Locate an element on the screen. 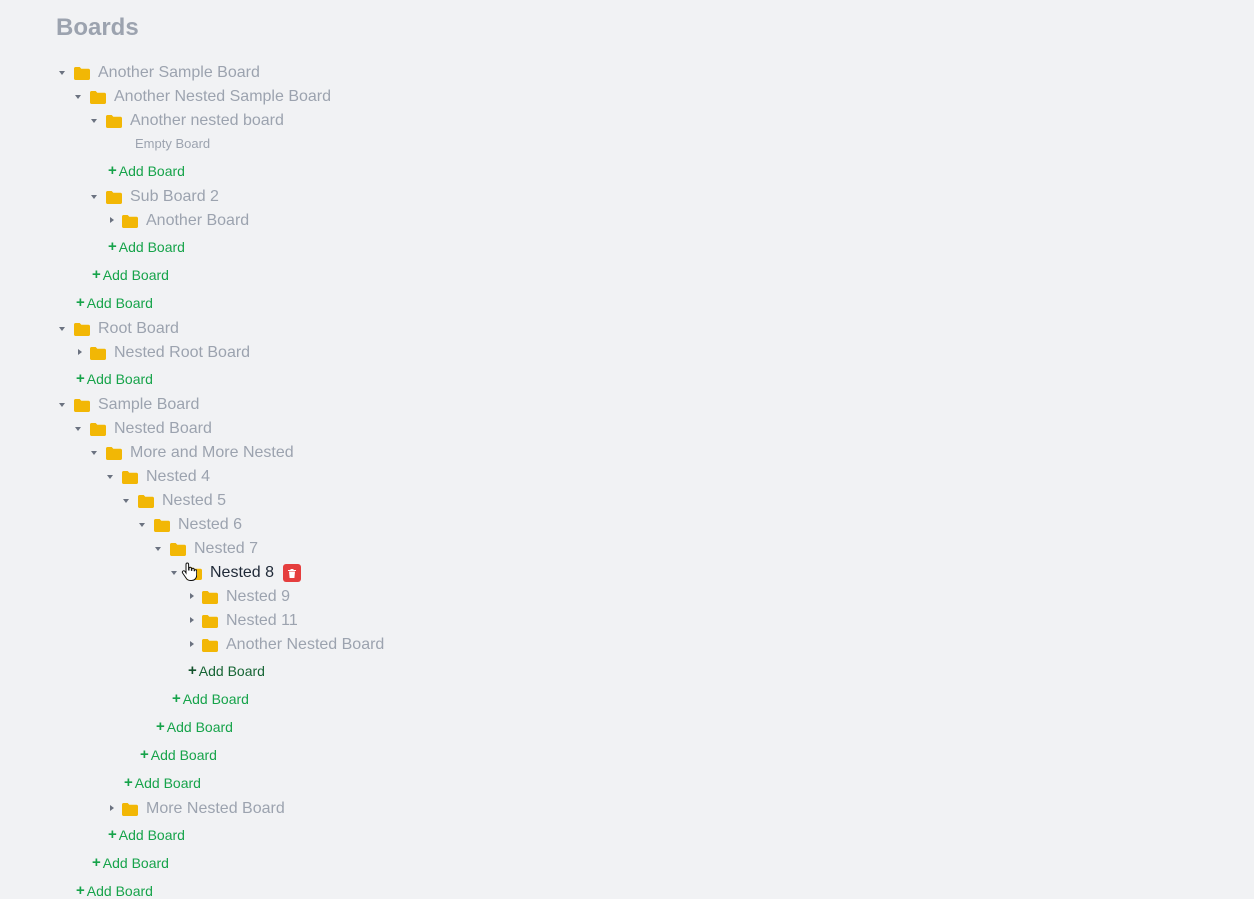 The width and height of the screenshot is (1254, 899). board-row: Another Nested Sample Board is located at coordinates (201, 97).